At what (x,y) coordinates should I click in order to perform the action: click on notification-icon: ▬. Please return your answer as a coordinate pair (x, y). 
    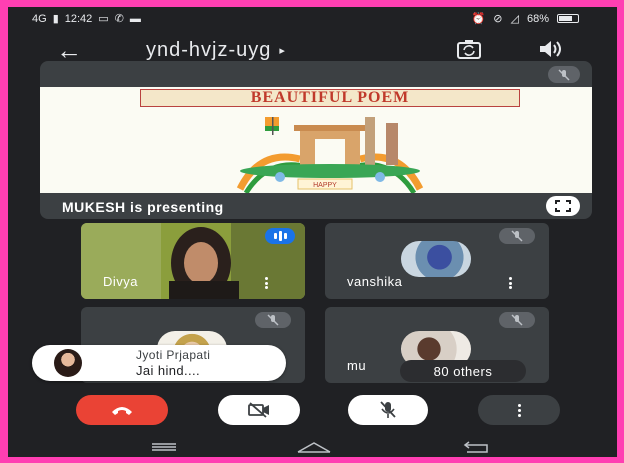
    Looking at the image, I should click on (135, 18).